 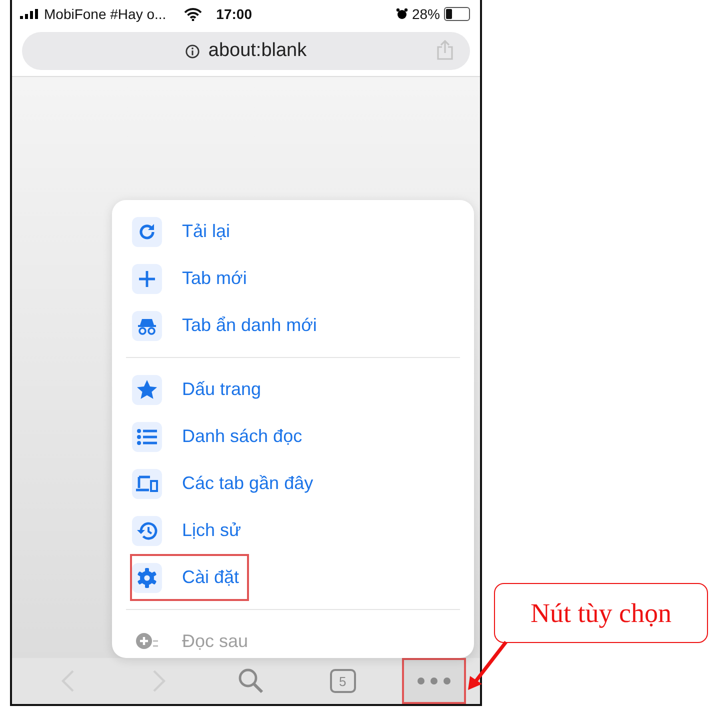 What do you see at coordinates (191, 530) in the screenshot?
I see `menu-item: Lịch sử` at bounding box center [191, 530].